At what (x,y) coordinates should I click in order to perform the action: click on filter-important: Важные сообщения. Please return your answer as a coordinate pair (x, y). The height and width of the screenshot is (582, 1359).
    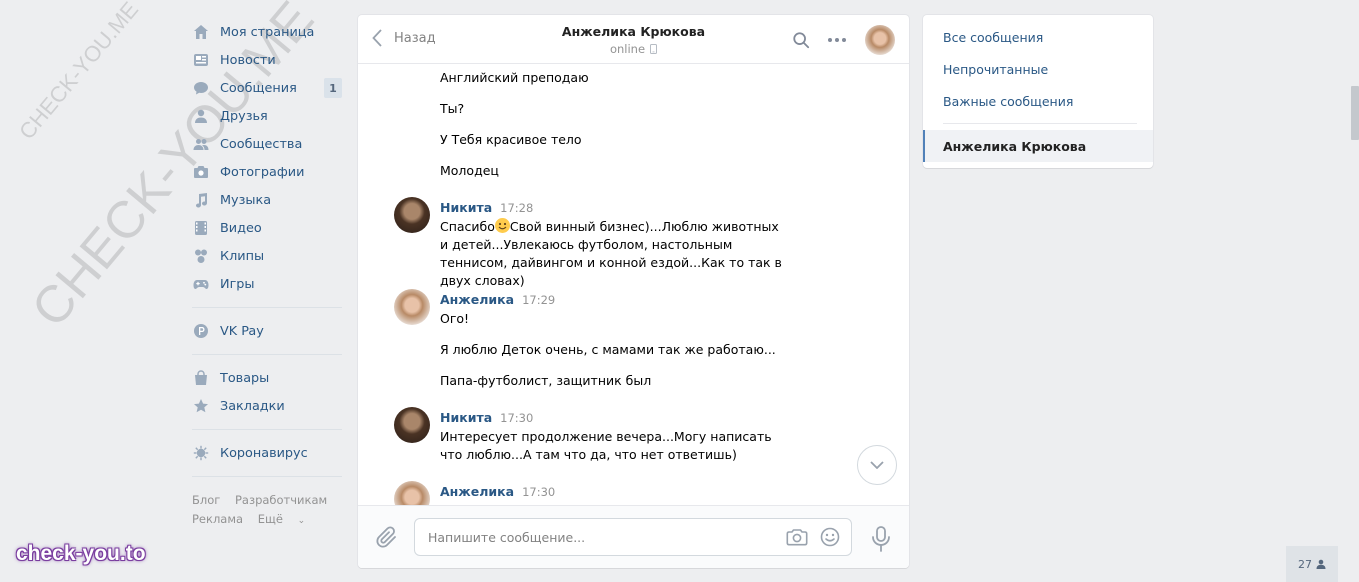
    Looking at the image, I should click on (1038, 101).